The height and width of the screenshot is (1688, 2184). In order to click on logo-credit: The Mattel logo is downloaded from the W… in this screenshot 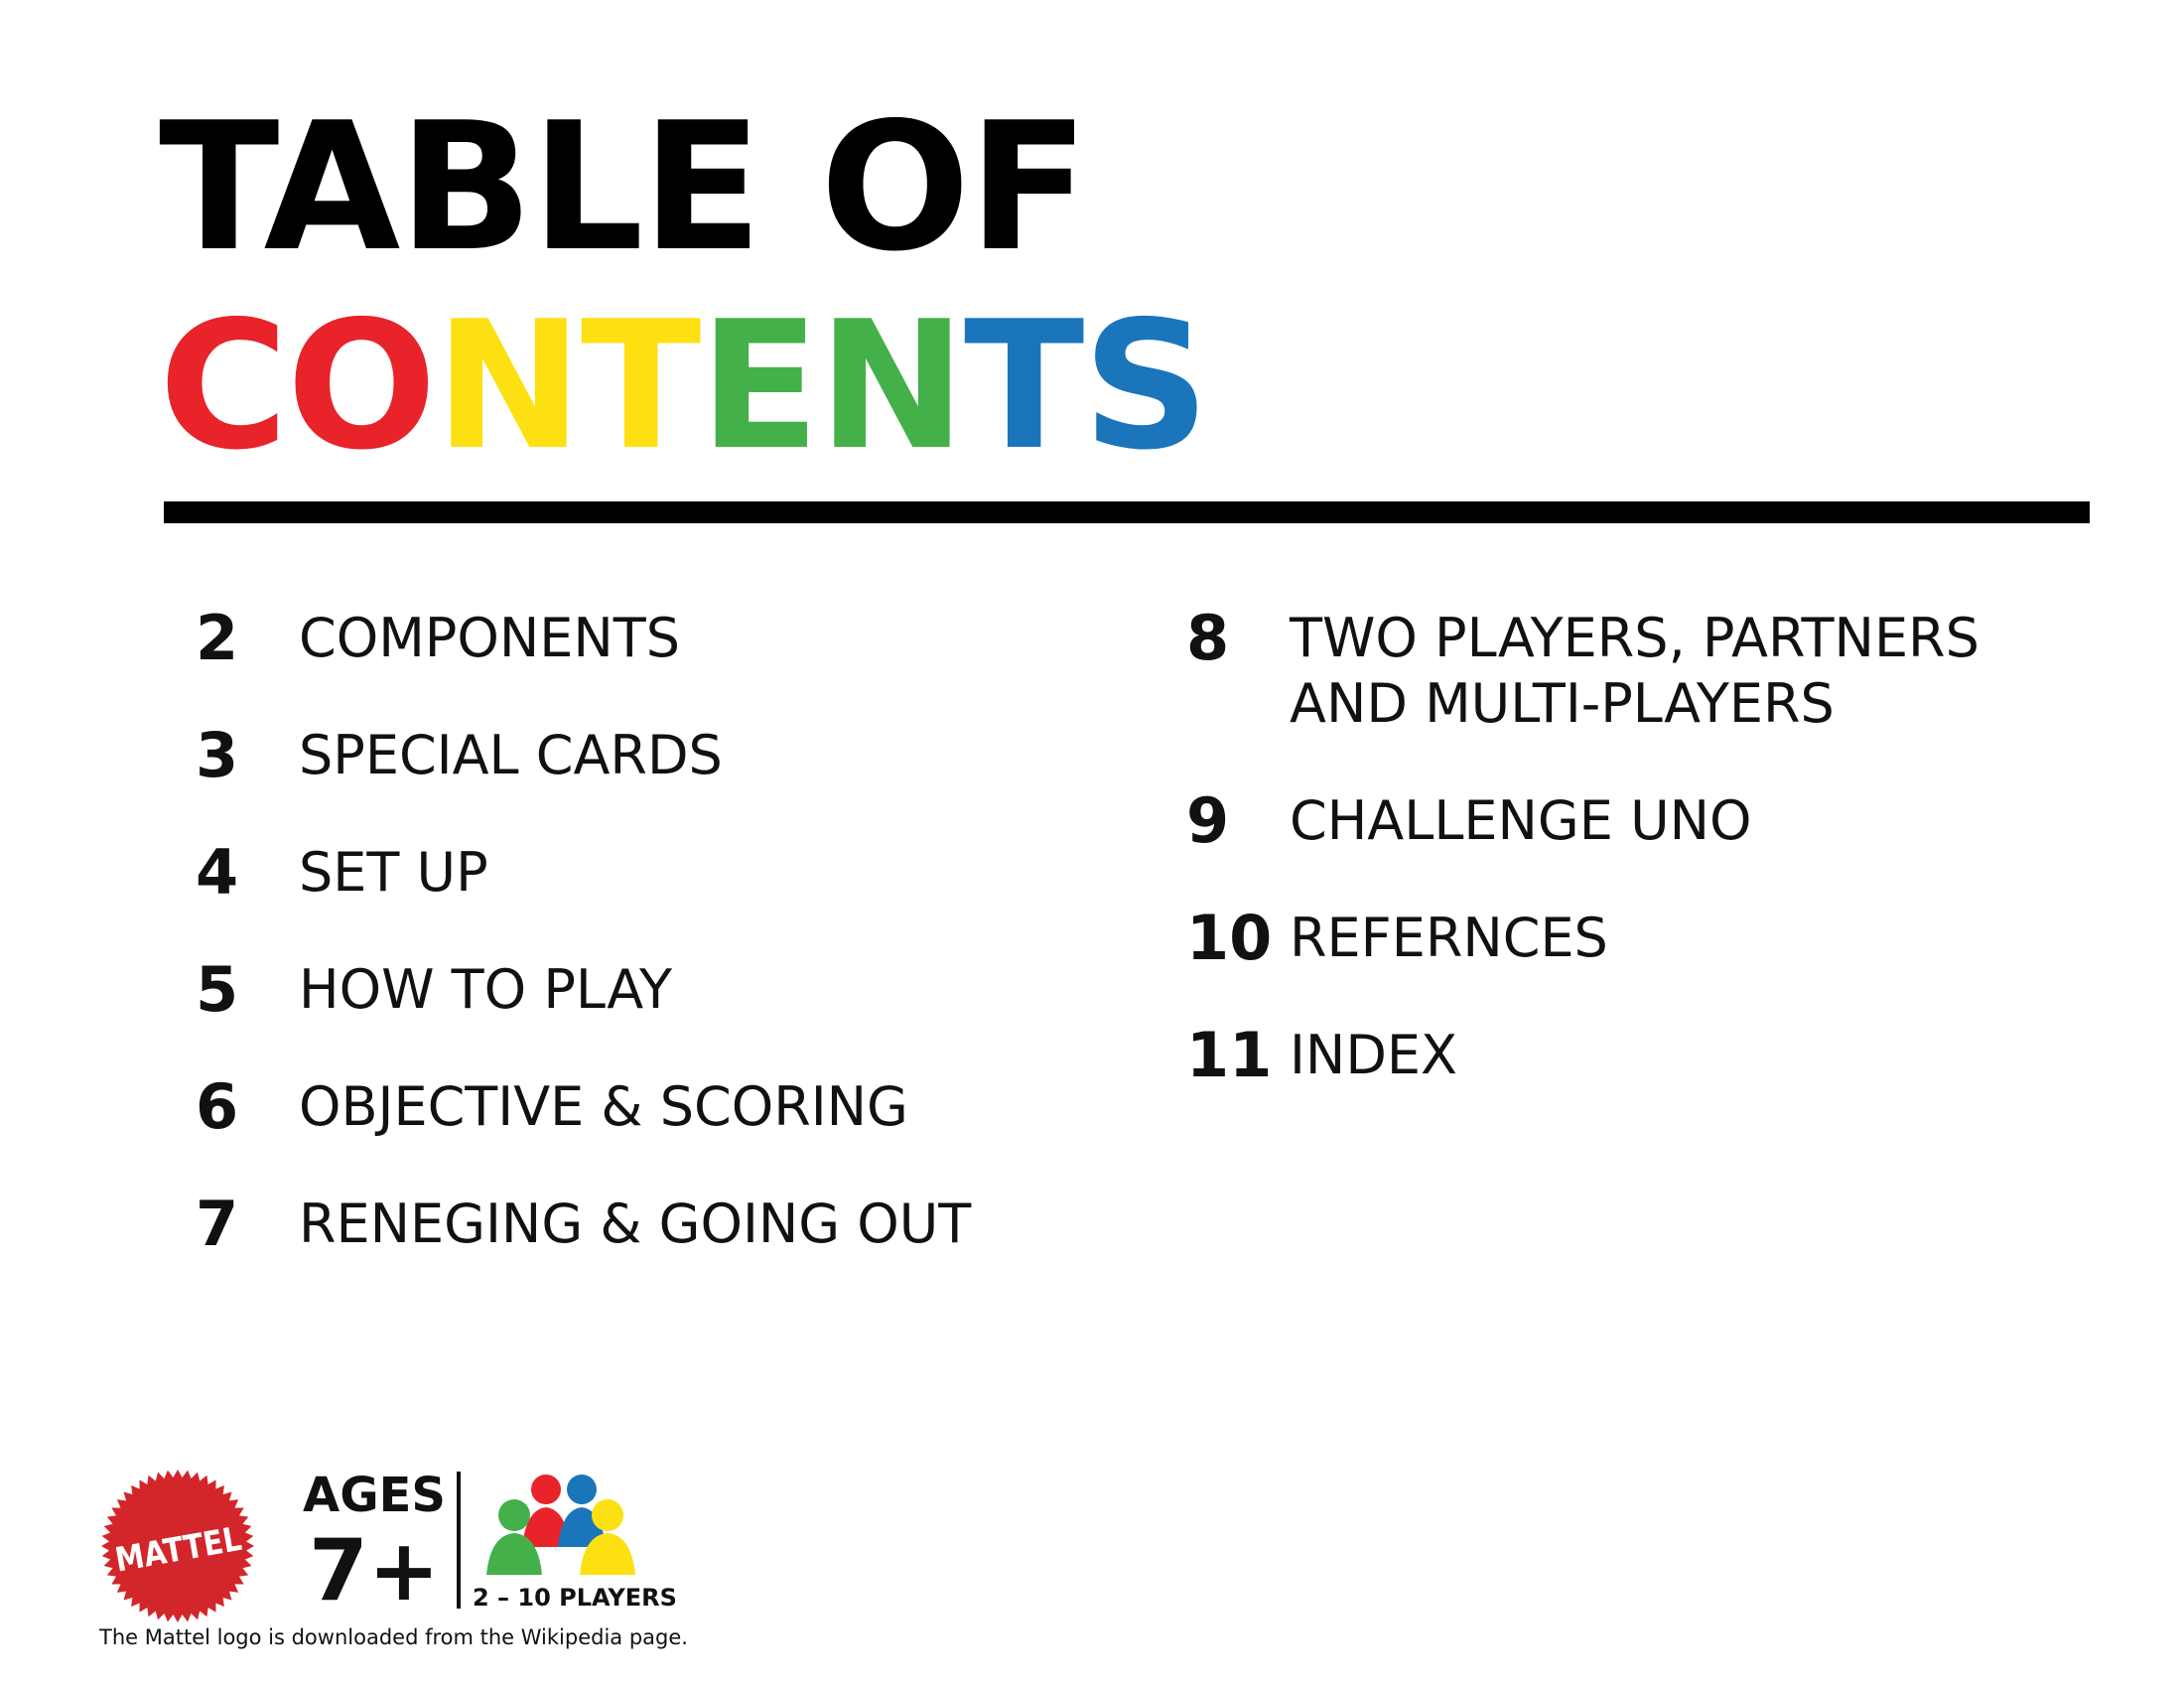, I will do `click(393, 1637)`.